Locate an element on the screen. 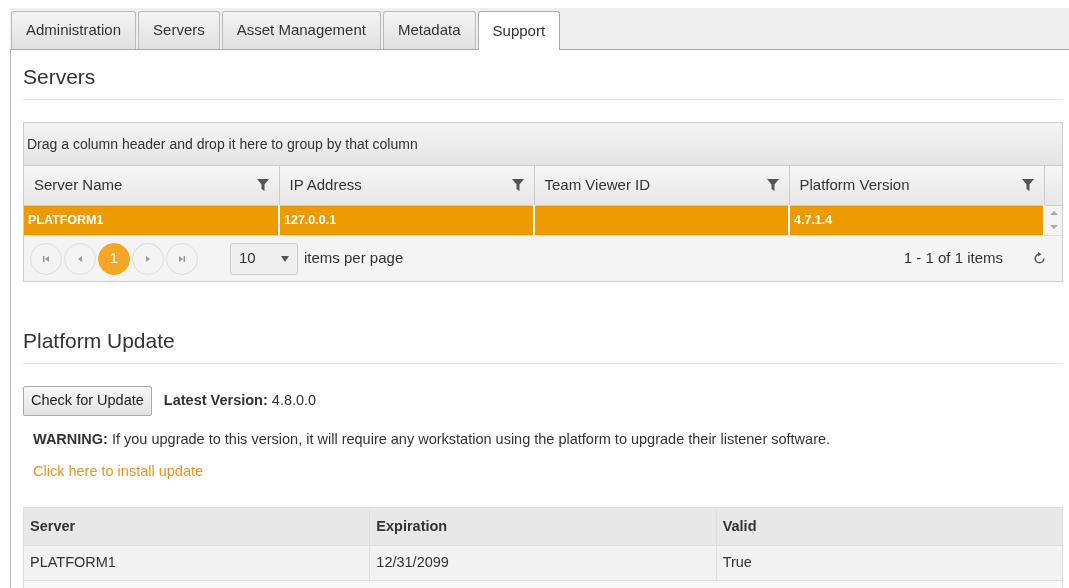 This screenshot has width=1069, height=588. section-heading: Servers is located at coordinates (543, 81).